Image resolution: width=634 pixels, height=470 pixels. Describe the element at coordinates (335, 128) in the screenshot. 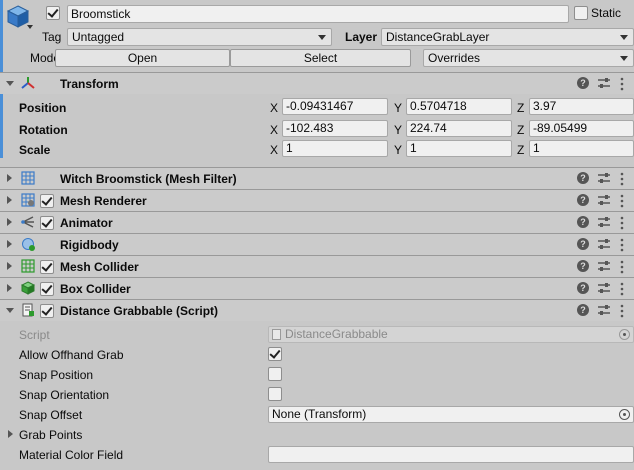

I see `rotation-x-field: -102.483` at that location.